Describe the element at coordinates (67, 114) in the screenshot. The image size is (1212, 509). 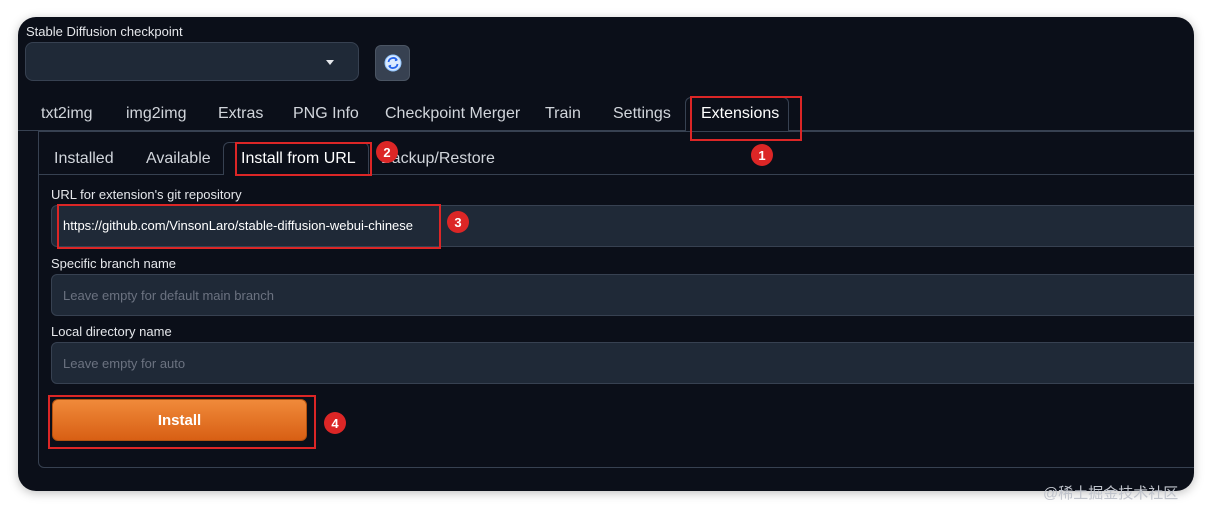
I see `tab-txt2img: txt2img` at that location.